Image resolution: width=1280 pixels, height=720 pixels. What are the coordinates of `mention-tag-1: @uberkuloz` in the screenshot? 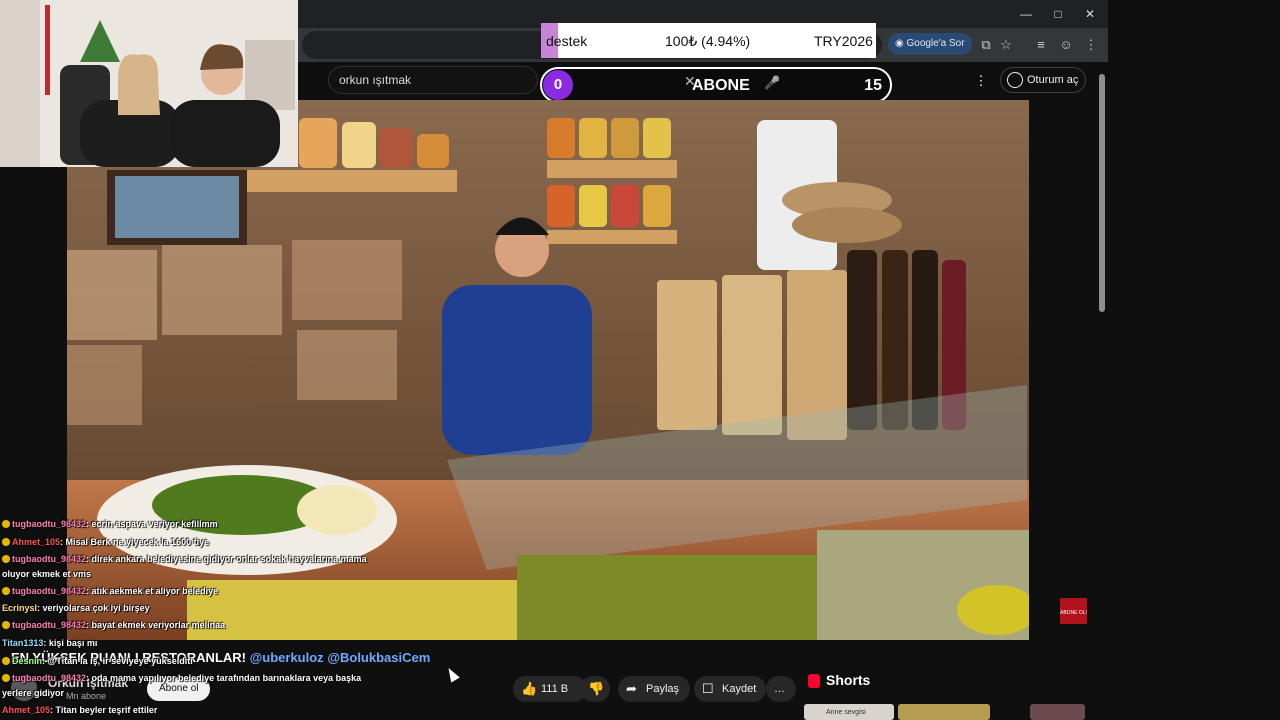 It's located at (287, 657).